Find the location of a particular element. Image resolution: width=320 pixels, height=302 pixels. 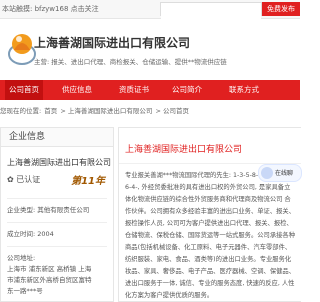

membership-years: 第11年 is located at coordinates (88, 181).